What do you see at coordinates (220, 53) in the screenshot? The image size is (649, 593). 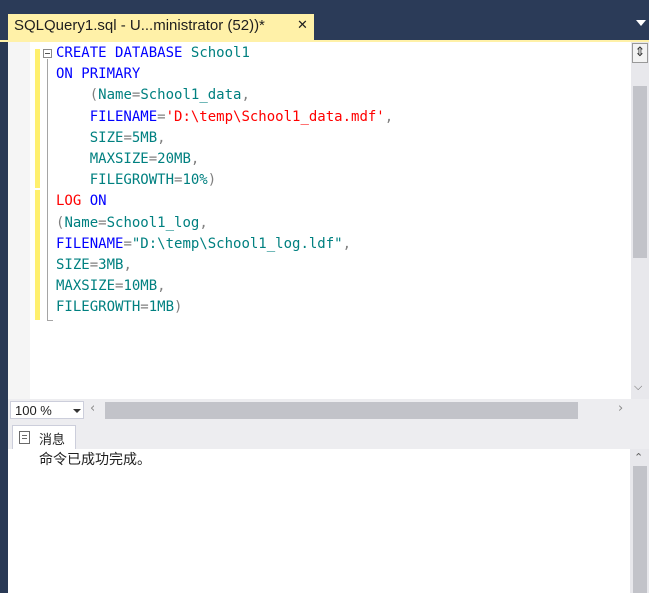 I see `code-token: School1` at bounding box center [220, 53].